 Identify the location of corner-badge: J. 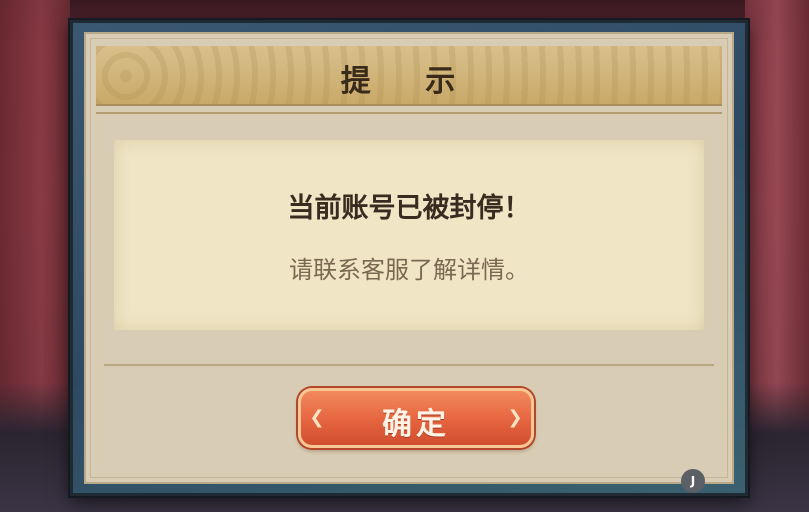
(693, 481).